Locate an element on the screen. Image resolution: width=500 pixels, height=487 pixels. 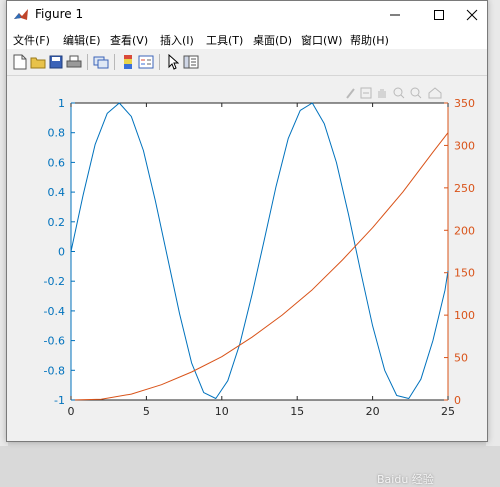
maximize-button is located at coordinates (439, 15).